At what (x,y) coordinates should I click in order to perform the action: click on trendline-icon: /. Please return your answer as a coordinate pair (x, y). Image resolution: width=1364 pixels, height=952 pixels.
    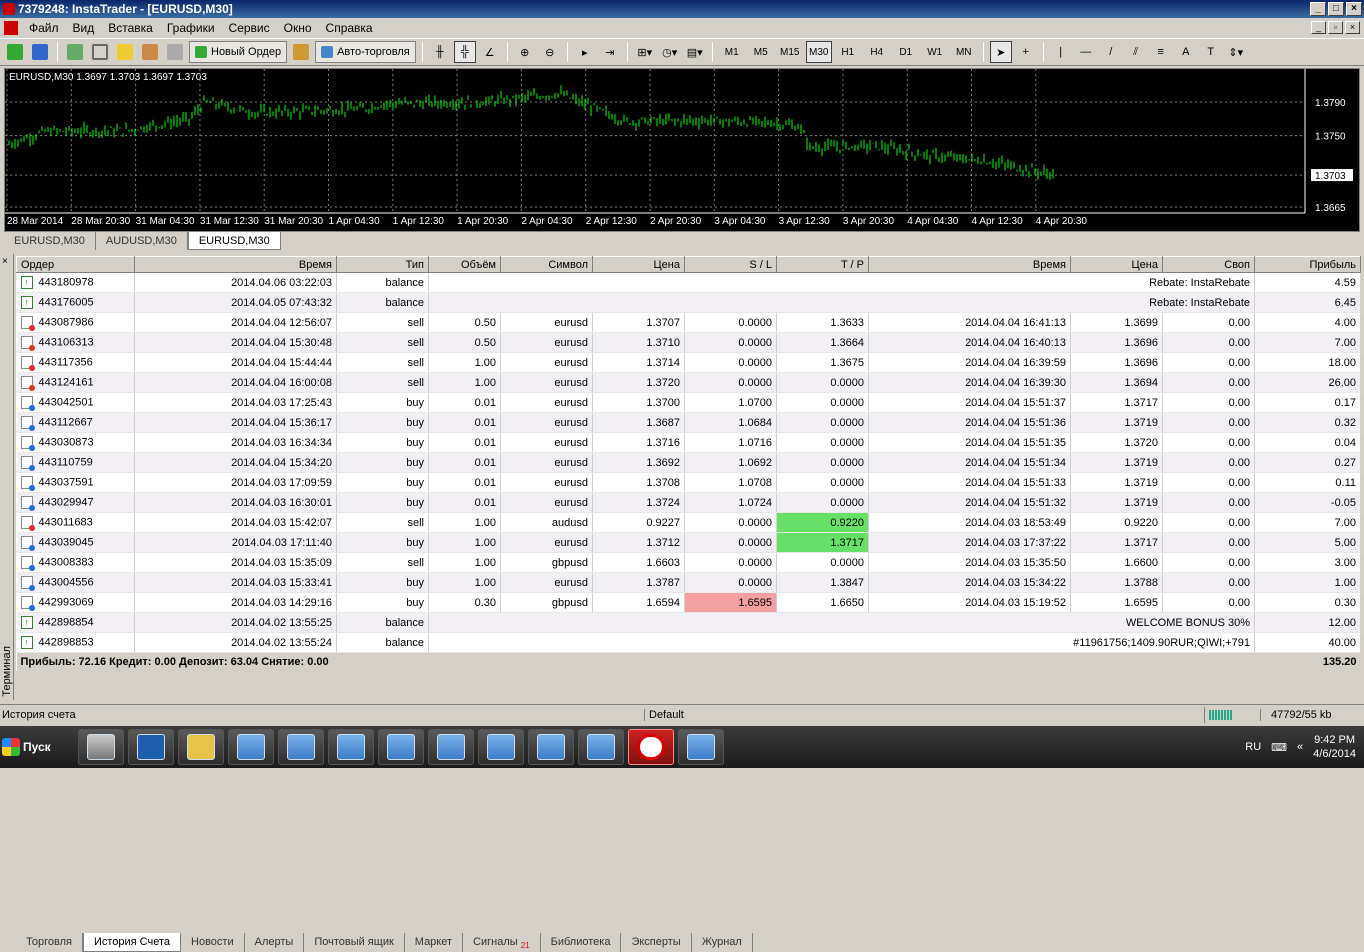
    Looking at the image, I should click on (1111, 52).